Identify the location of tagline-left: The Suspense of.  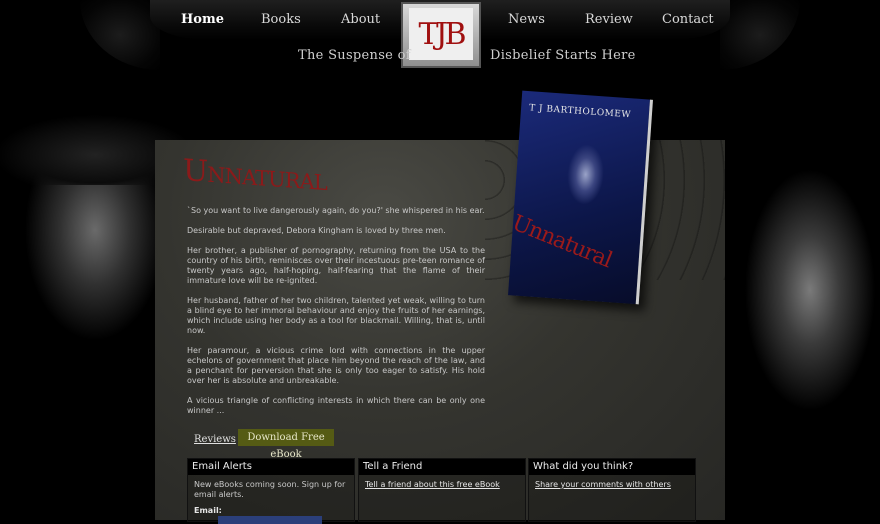
(354, 55).